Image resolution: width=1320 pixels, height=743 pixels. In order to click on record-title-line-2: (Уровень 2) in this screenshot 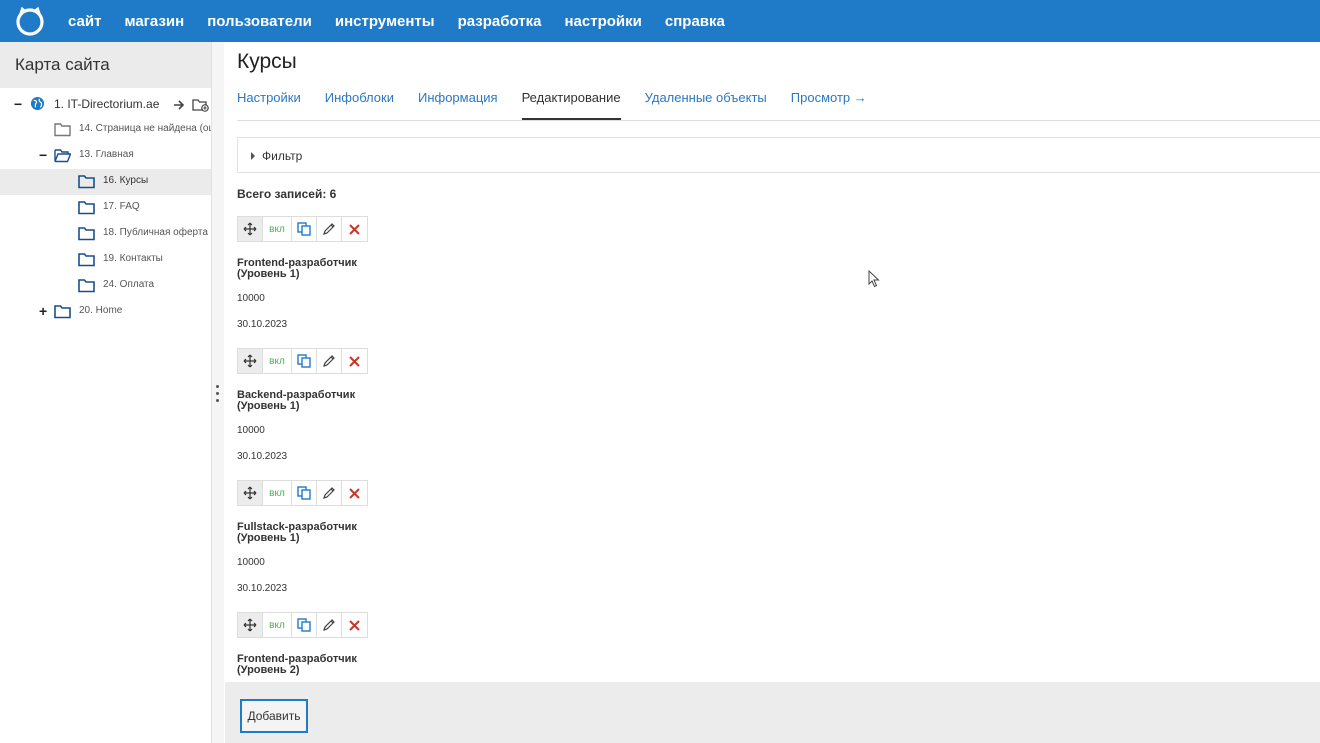, I will do `click(268, 670)`.